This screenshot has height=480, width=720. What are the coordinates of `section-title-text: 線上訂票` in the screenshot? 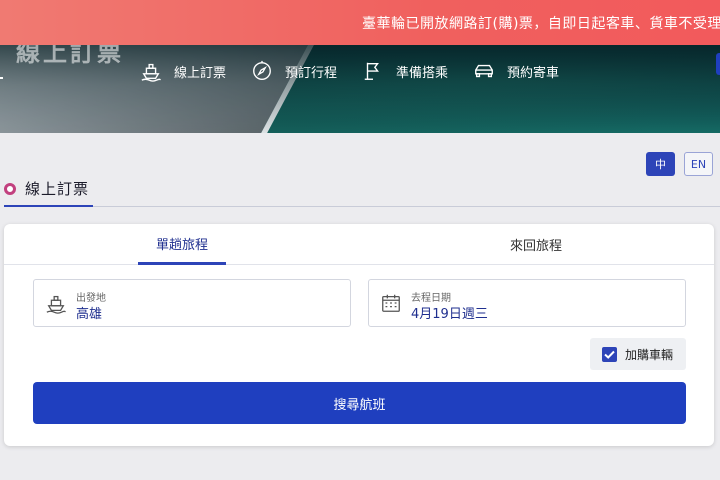 It's located at (57, 189).